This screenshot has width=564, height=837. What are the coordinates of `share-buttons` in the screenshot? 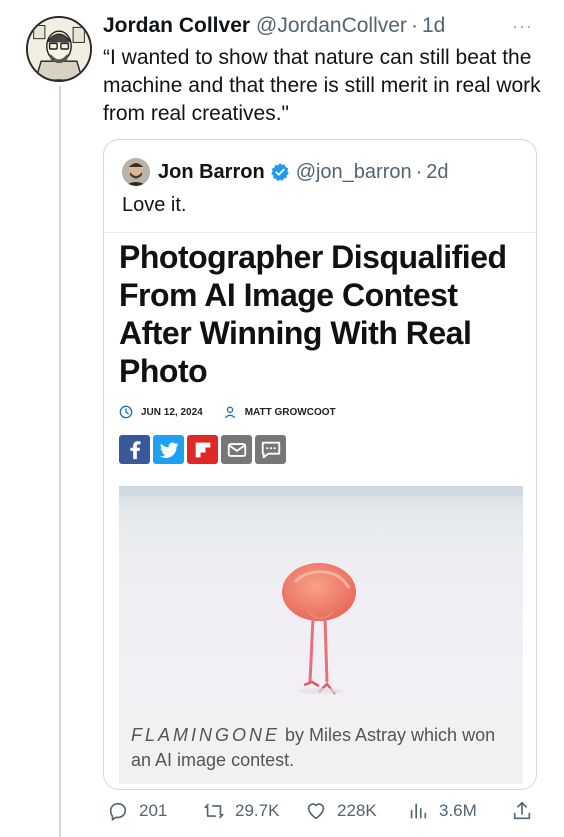 It's located at (202, 449).